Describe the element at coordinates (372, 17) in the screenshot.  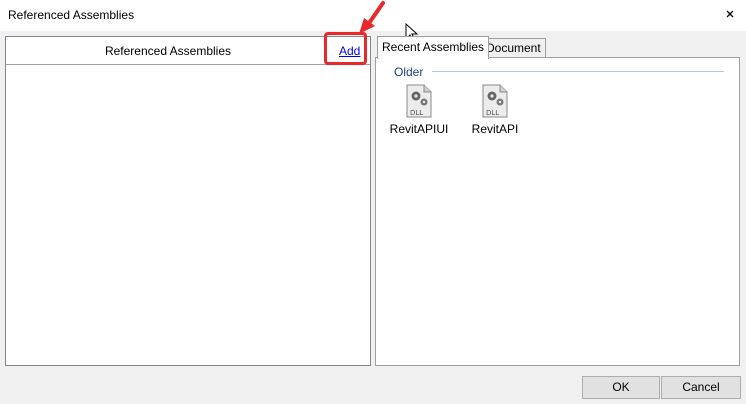
I see `red-arrow-icon` at that location.